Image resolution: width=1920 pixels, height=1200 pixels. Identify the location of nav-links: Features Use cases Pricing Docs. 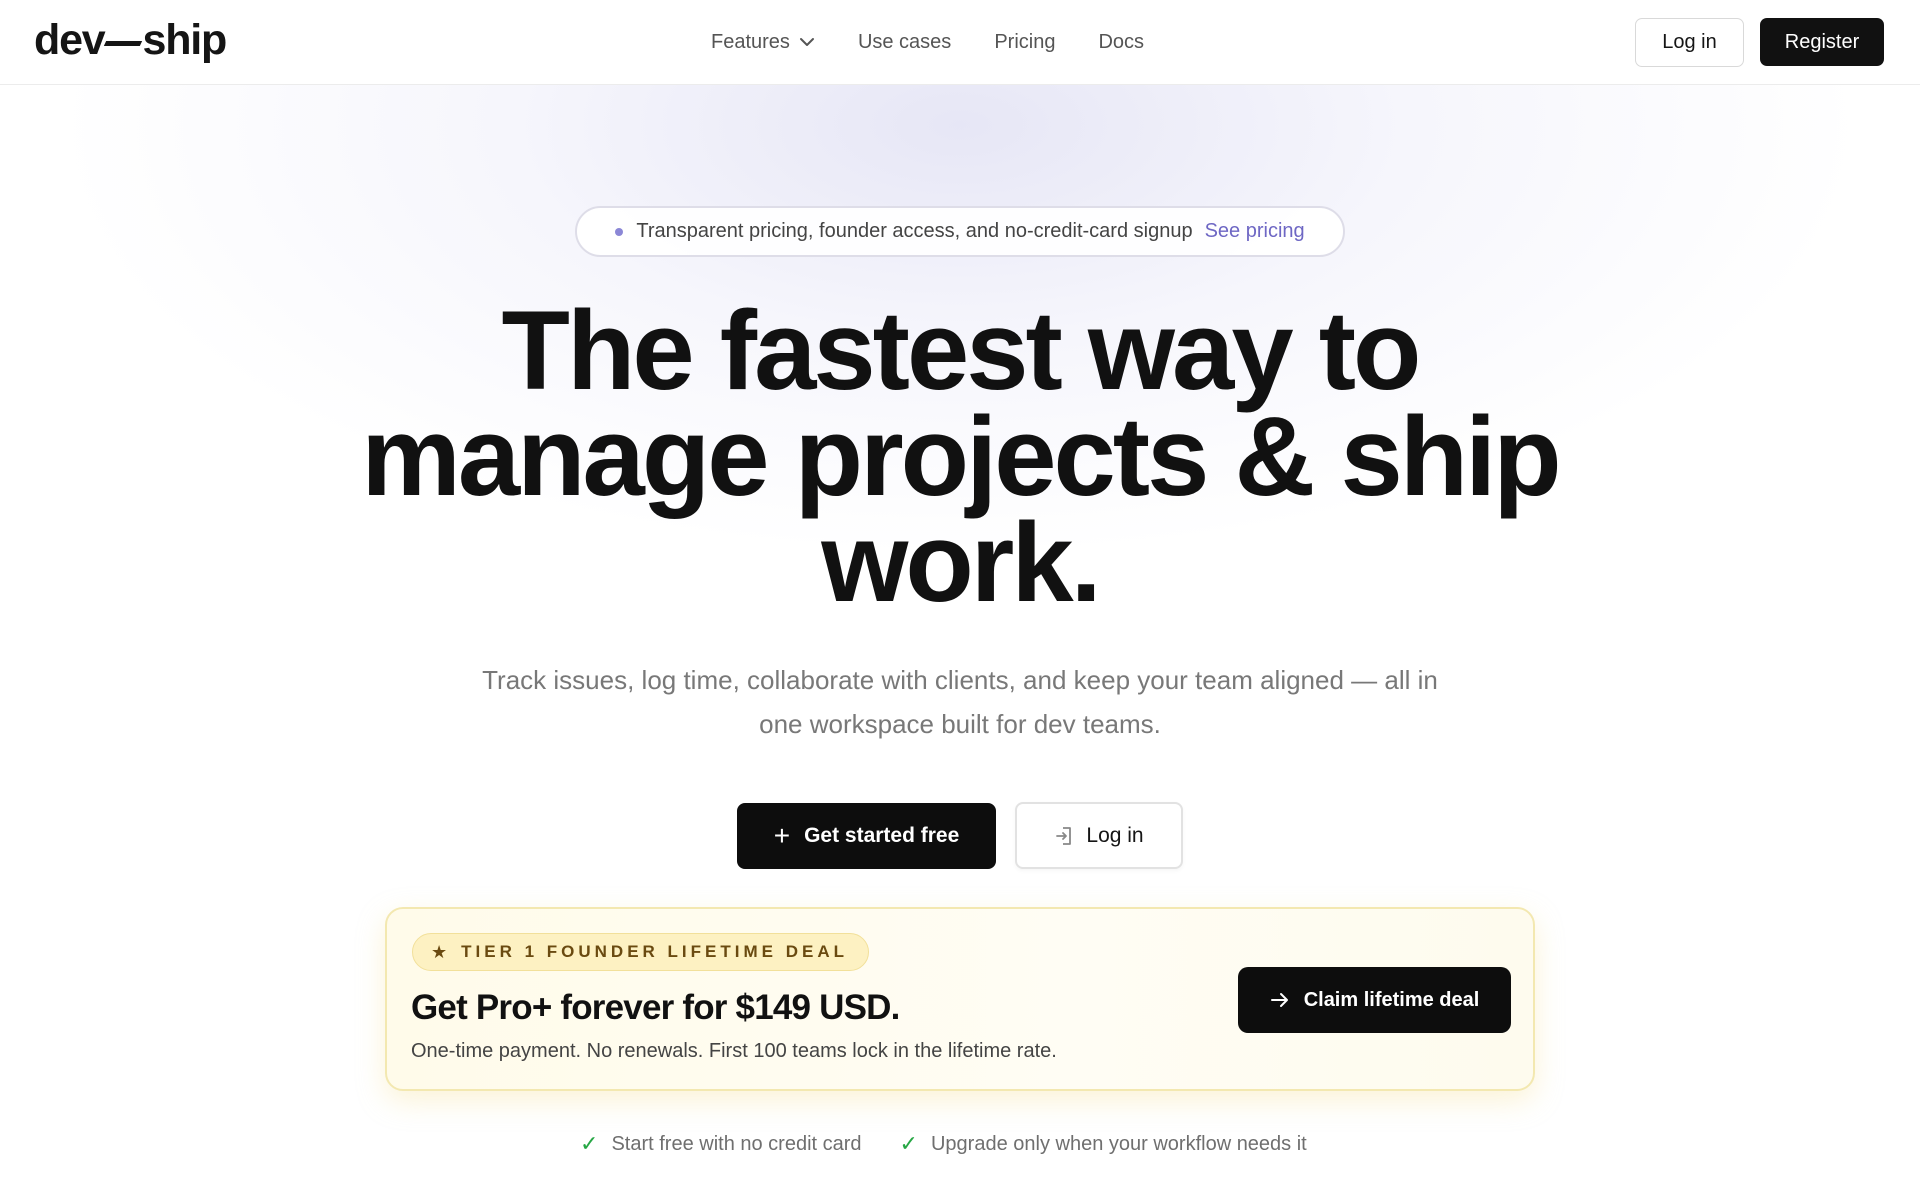
(927, 42).